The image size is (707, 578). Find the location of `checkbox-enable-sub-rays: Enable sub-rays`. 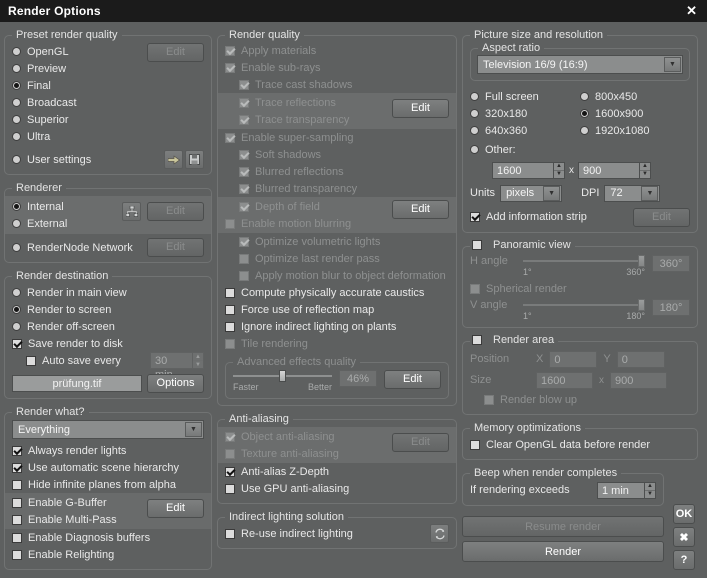

checkbox-enable-sub-rays: Enable sub-rays is located at coordinates (337, 67).